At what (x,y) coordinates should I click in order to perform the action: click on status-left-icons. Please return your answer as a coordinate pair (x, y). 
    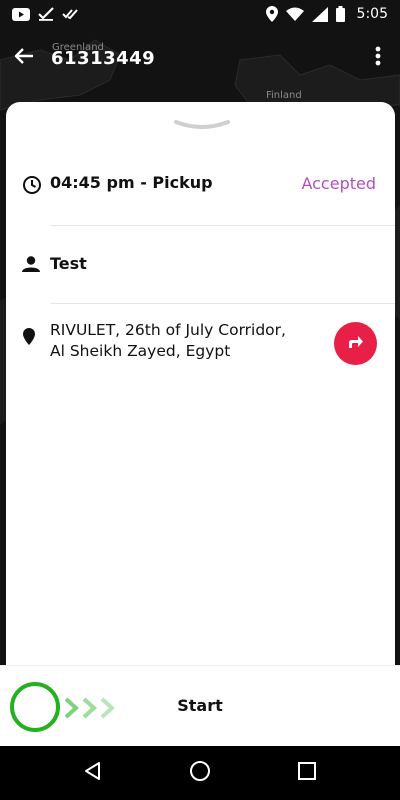
    Looking at the image, I should click on (45, 14).